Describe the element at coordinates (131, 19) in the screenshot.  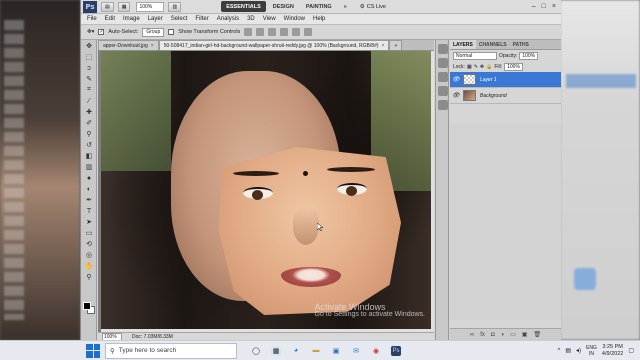
I see `menu-image: Image` at that location.